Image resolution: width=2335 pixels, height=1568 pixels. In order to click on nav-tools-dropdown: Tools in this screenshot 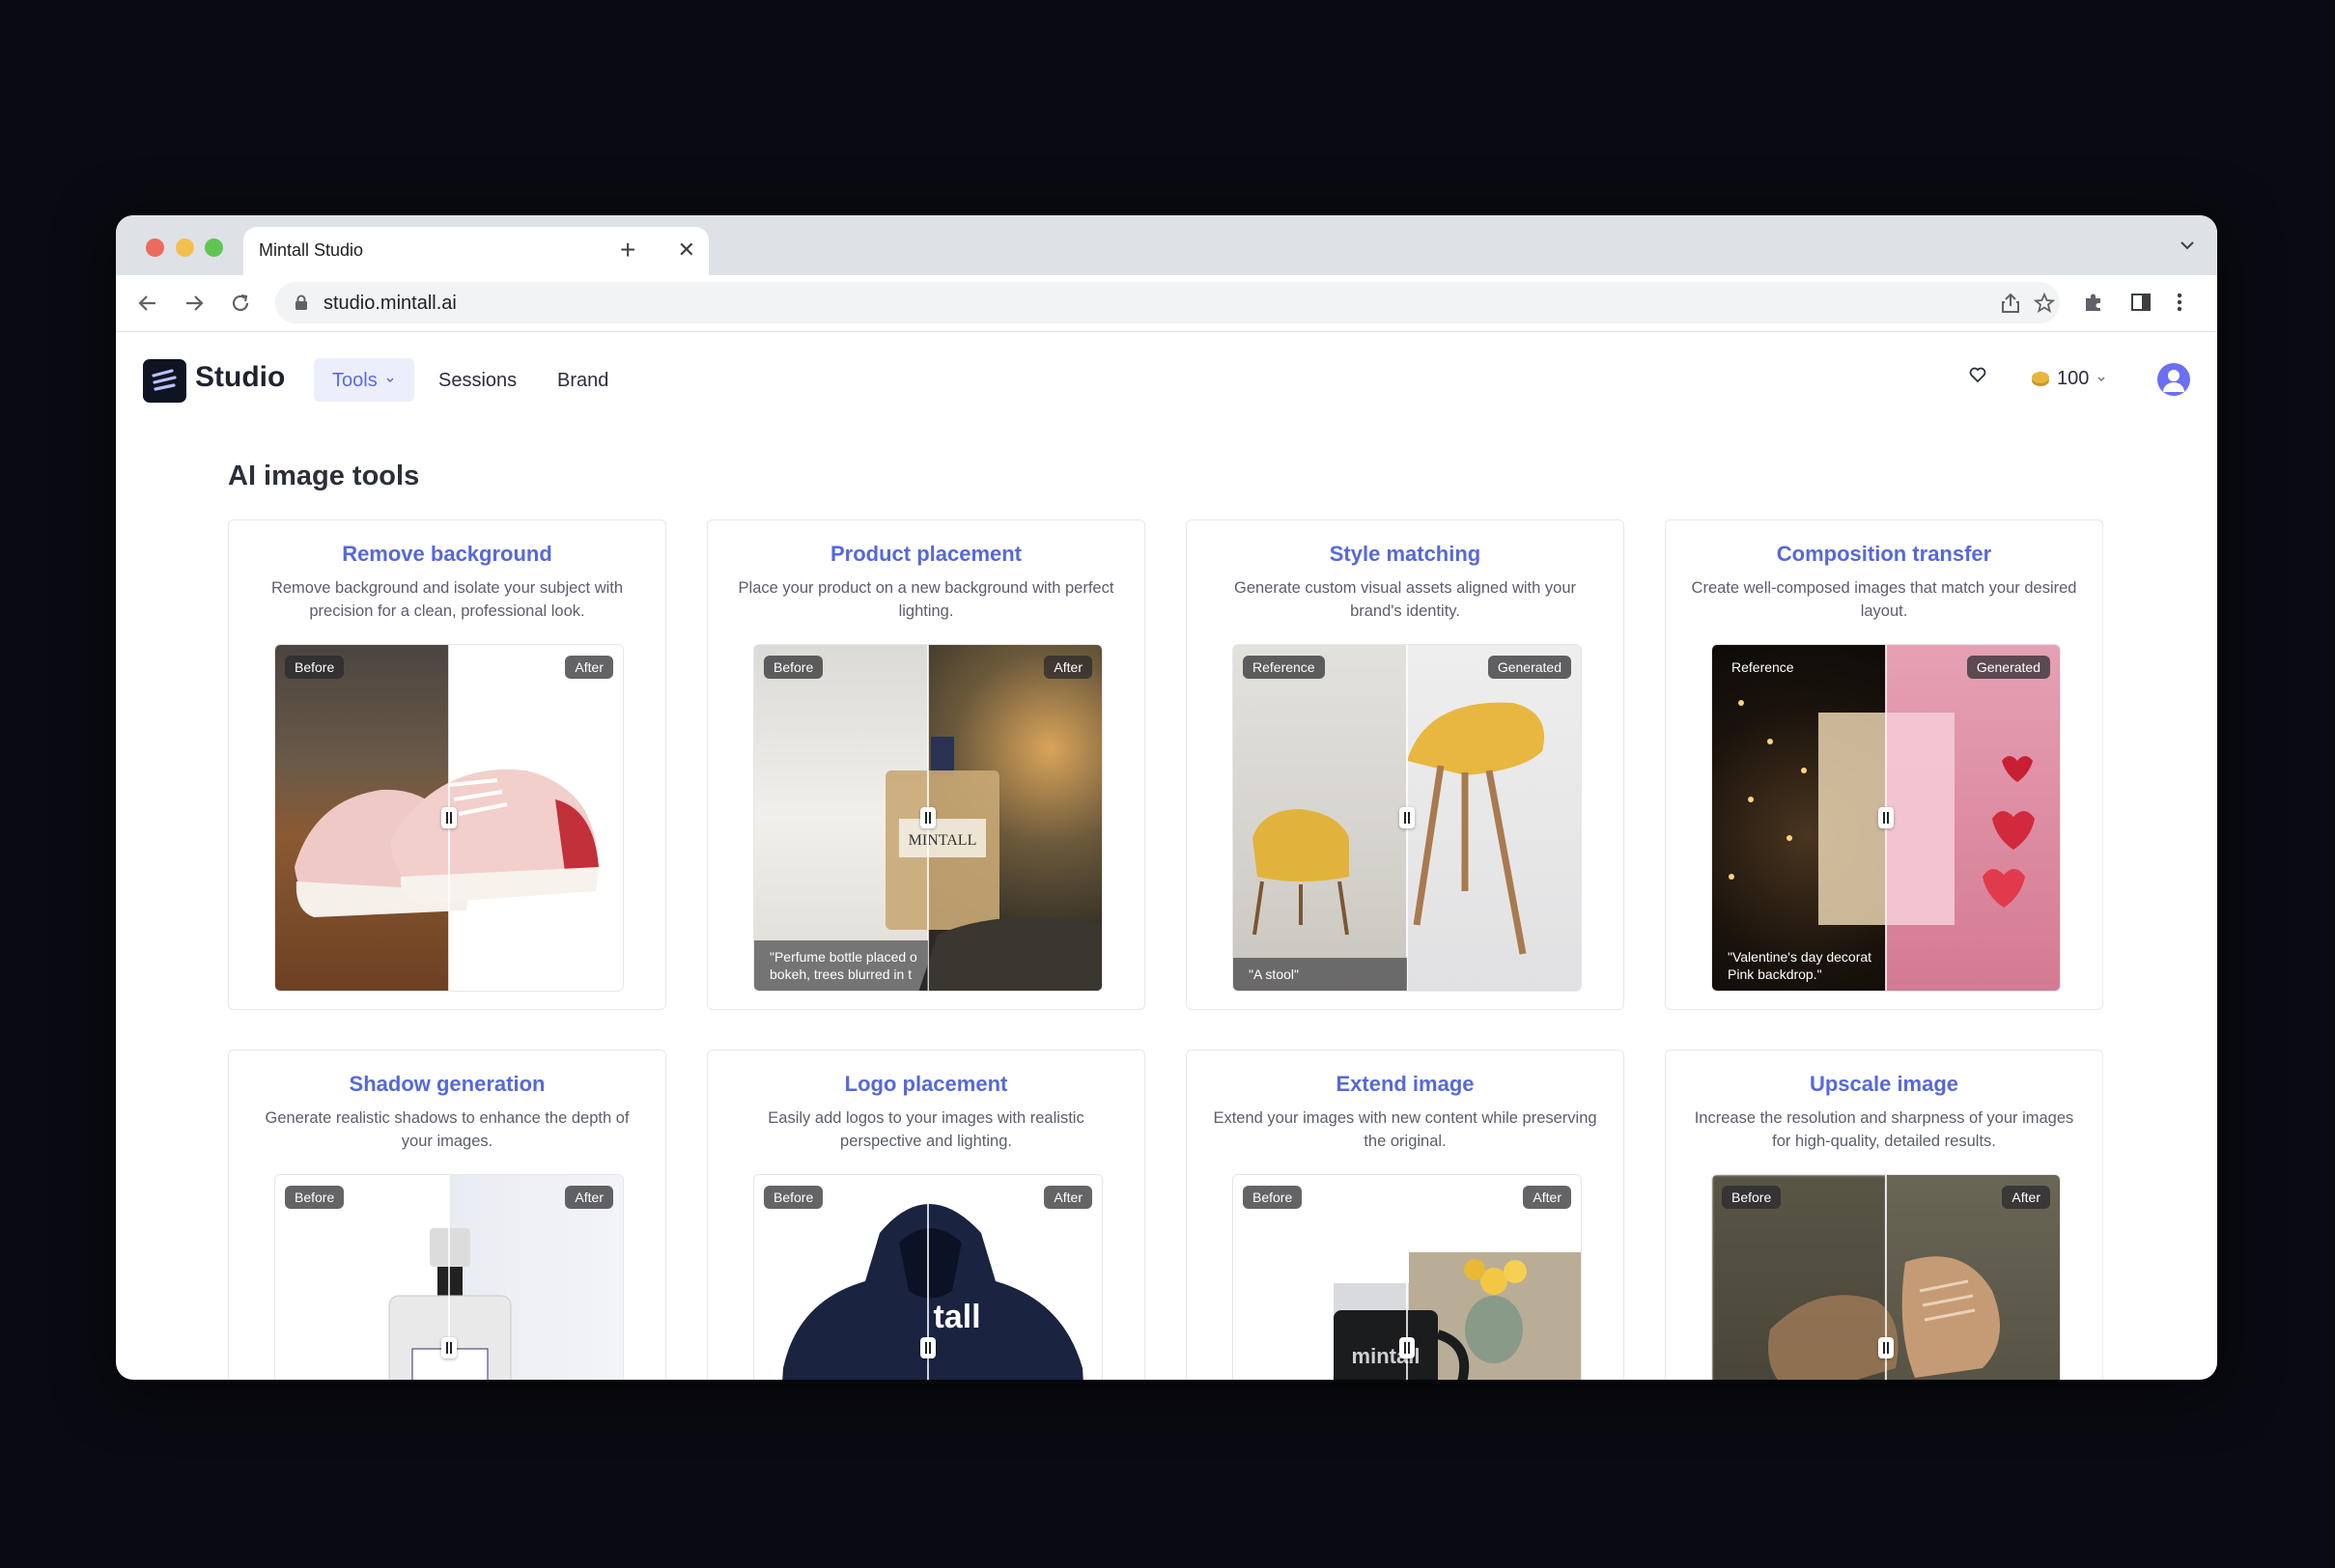, I will do `click(364, 380)`.